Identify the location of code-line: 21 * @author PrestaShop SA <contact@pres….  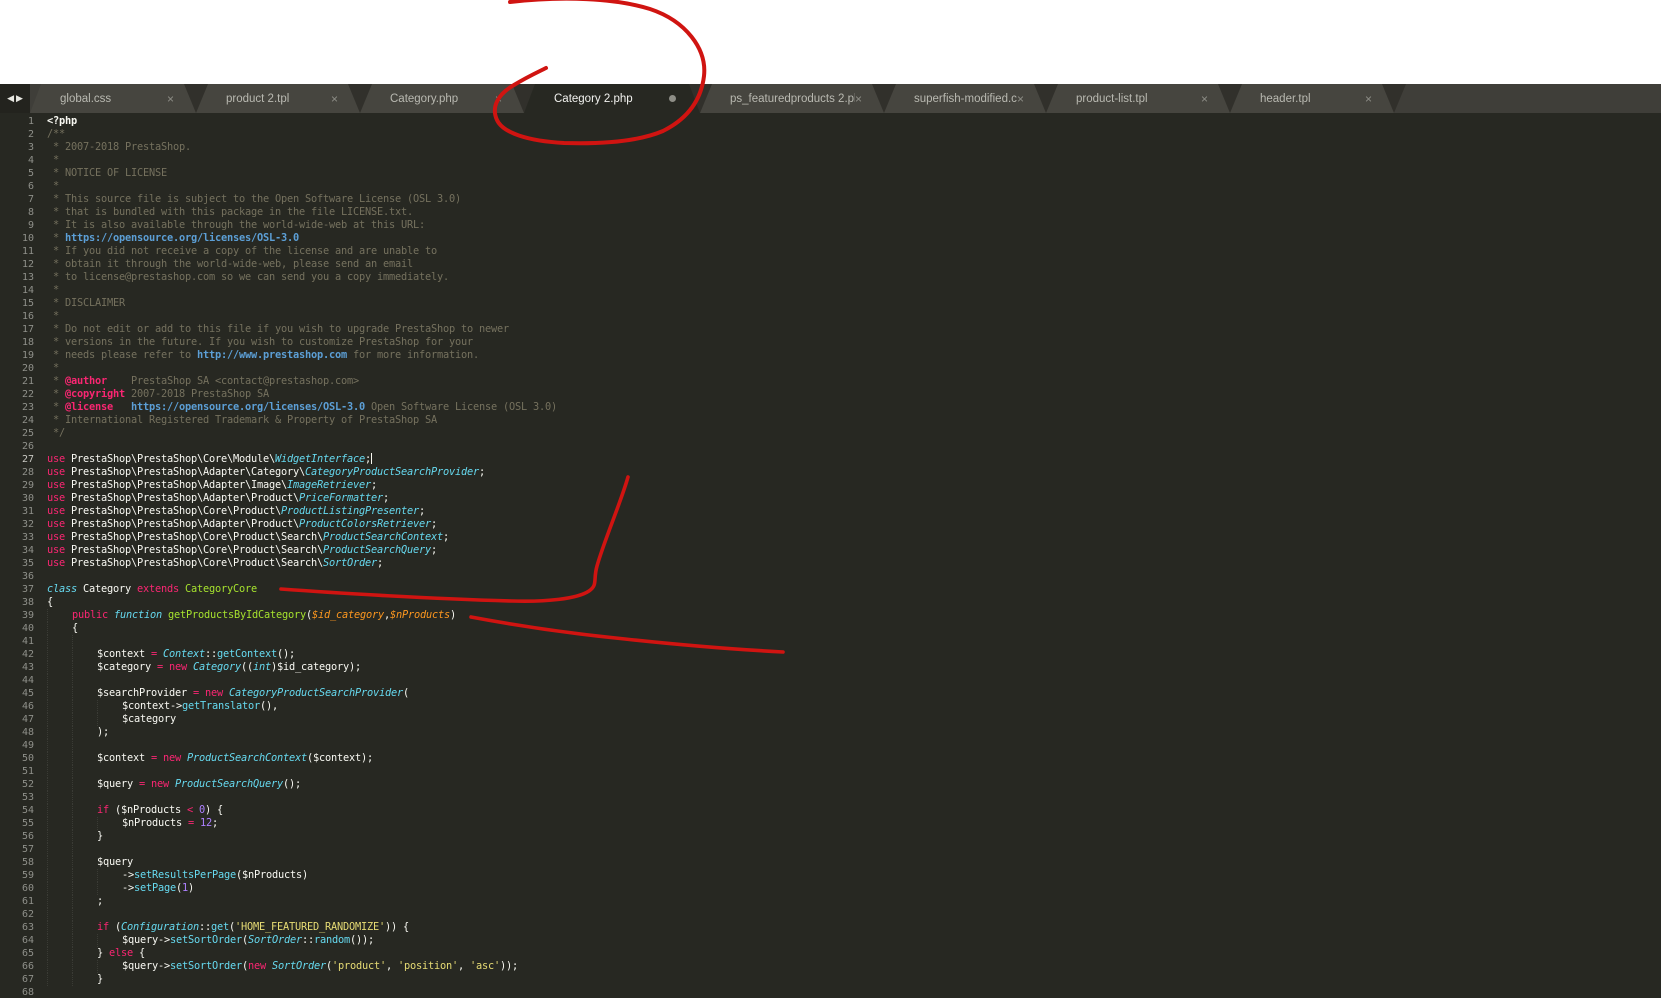
(830, 381).